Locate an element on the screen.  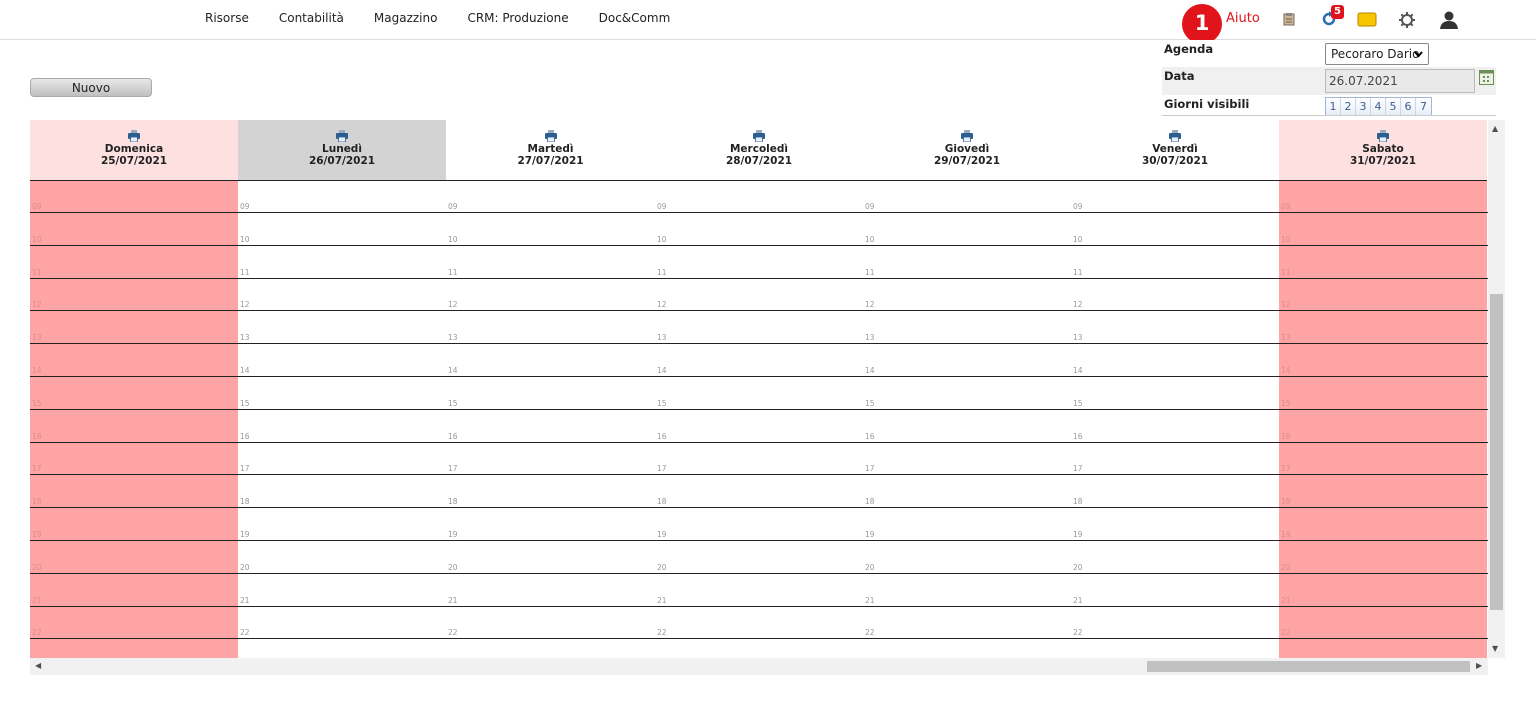
clipboard-icon is located at coordinates (1289, 19).